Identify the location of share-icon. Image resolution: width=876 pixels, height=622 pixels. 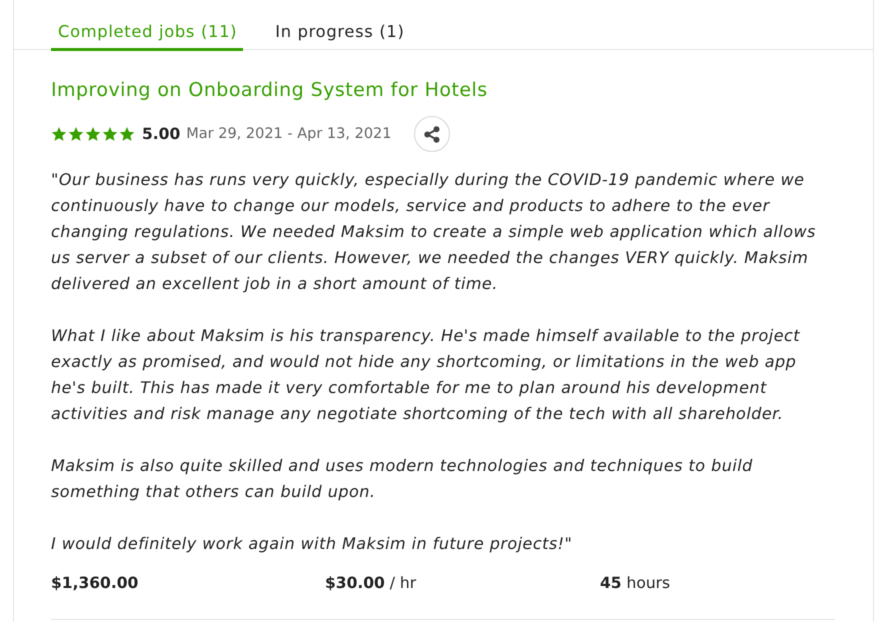
(432, 134).